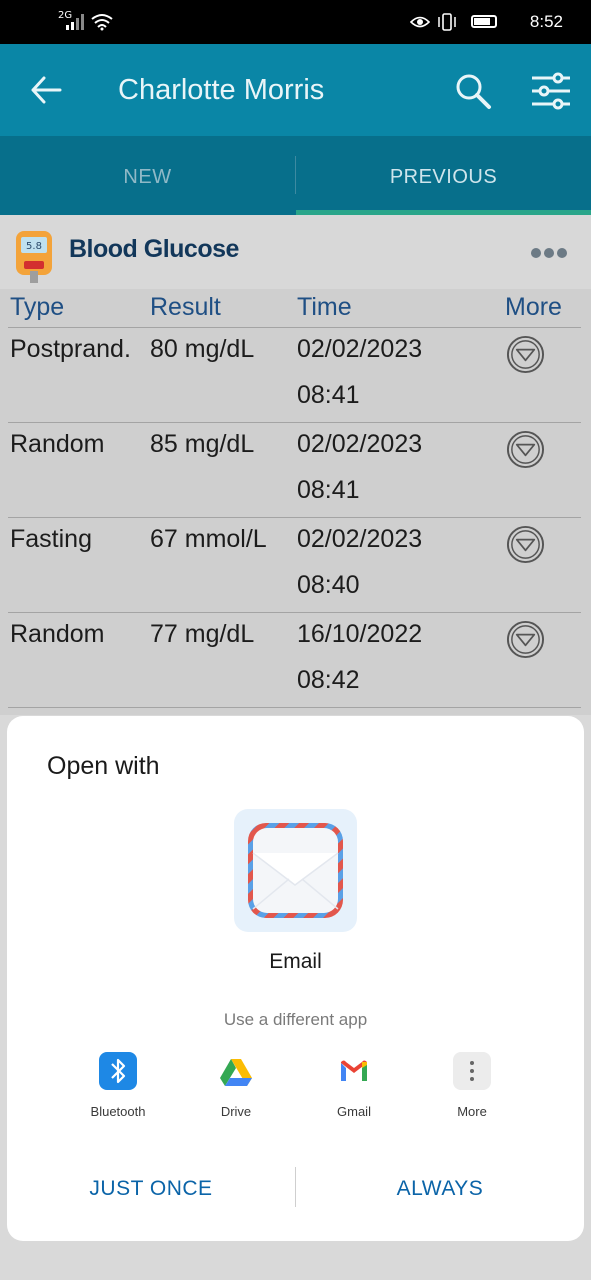 The image size is (591, 1280). Describe the element at coordinates (37, 307) in the screenshot. I see `col-header-type: Type` at that location.